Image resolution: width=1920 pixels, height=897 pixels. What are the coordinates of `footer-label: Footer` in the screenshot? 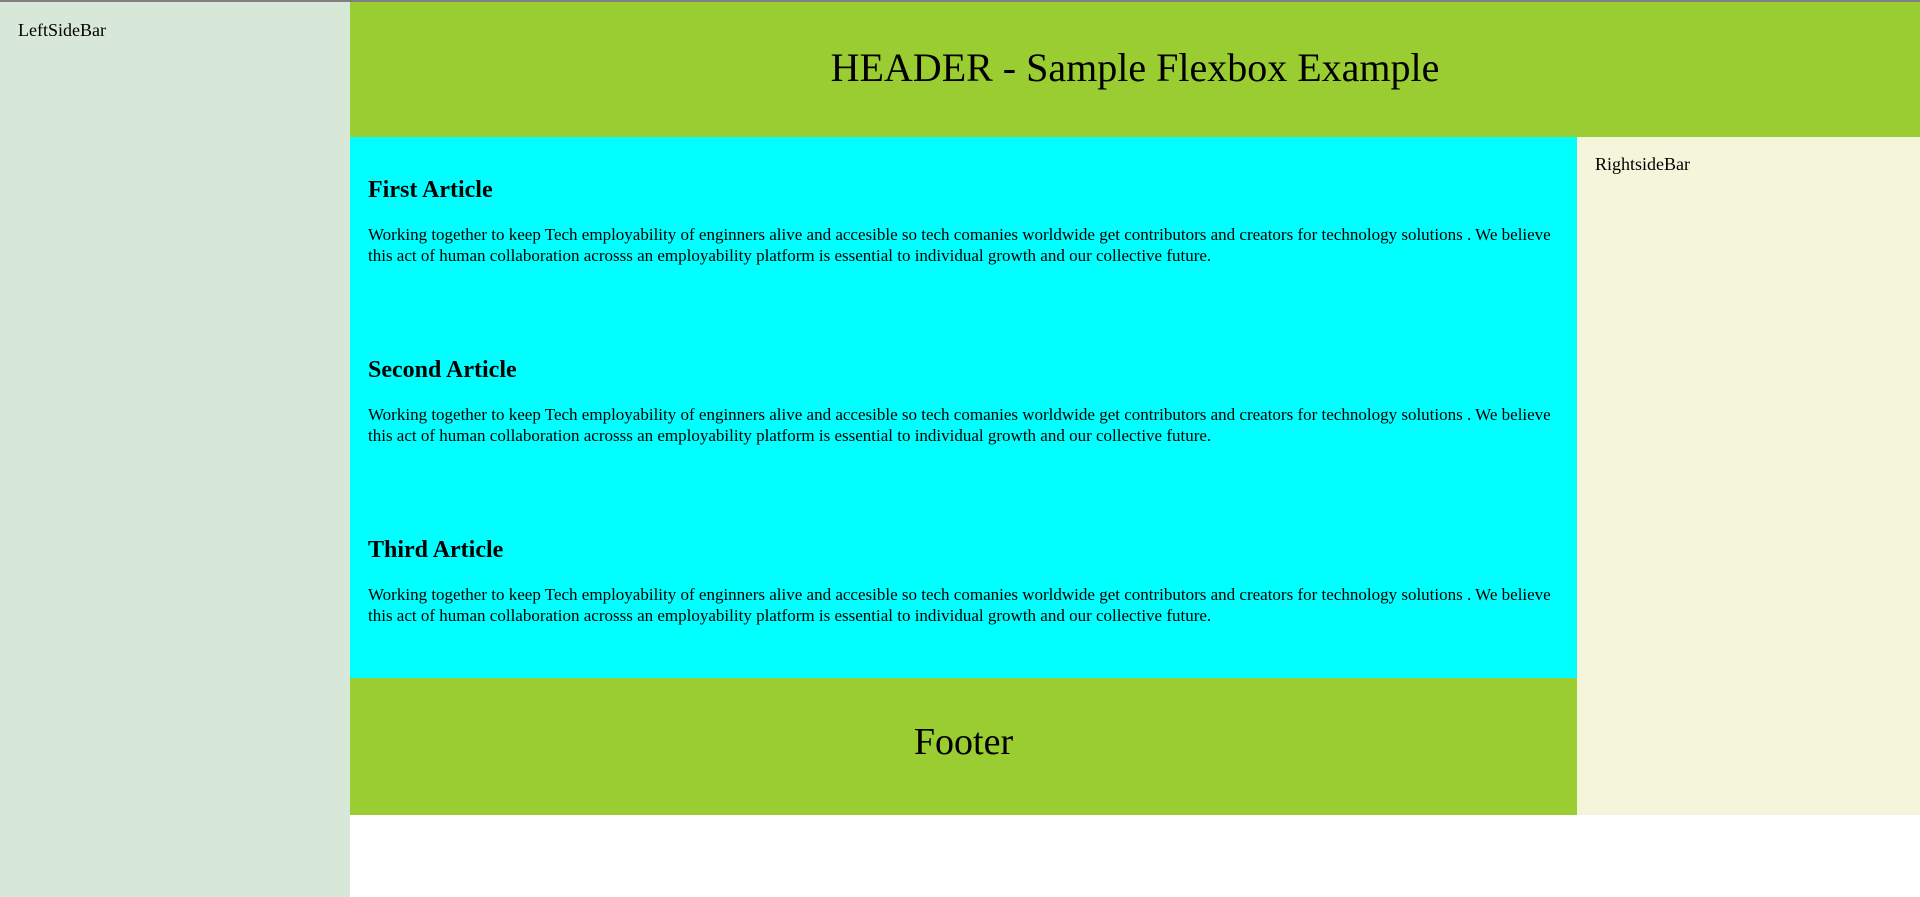 It's located at (963, 741).